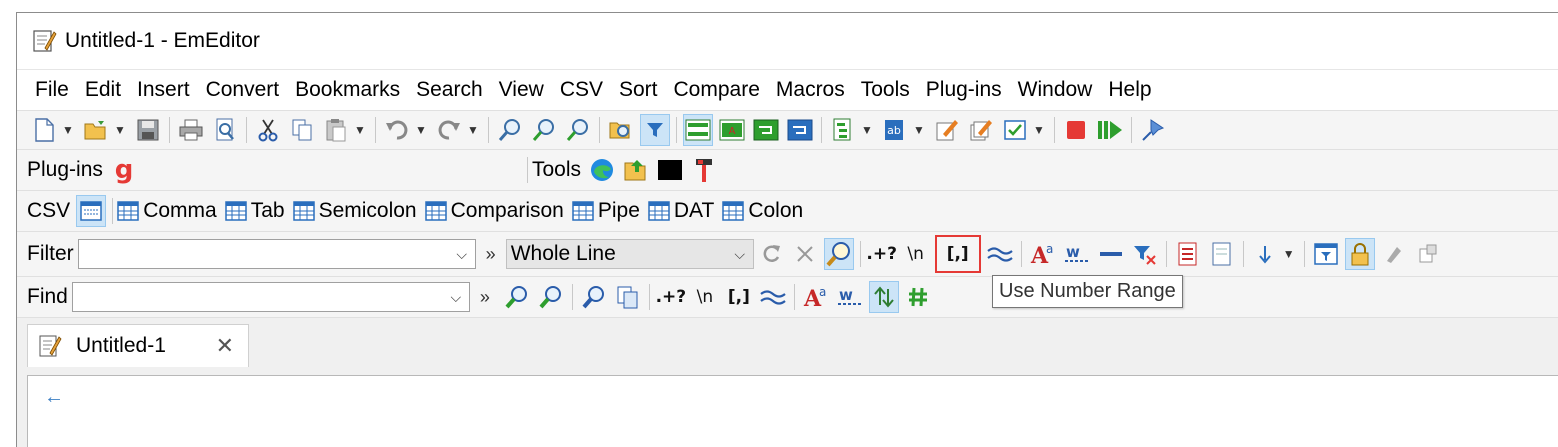 The width and height of the screenshot is (1558, 447). What do you see at coordinates (957, 254) in the screenshot?
I see `filter-number-range-button: [,]` at bounding box center [957, 254].